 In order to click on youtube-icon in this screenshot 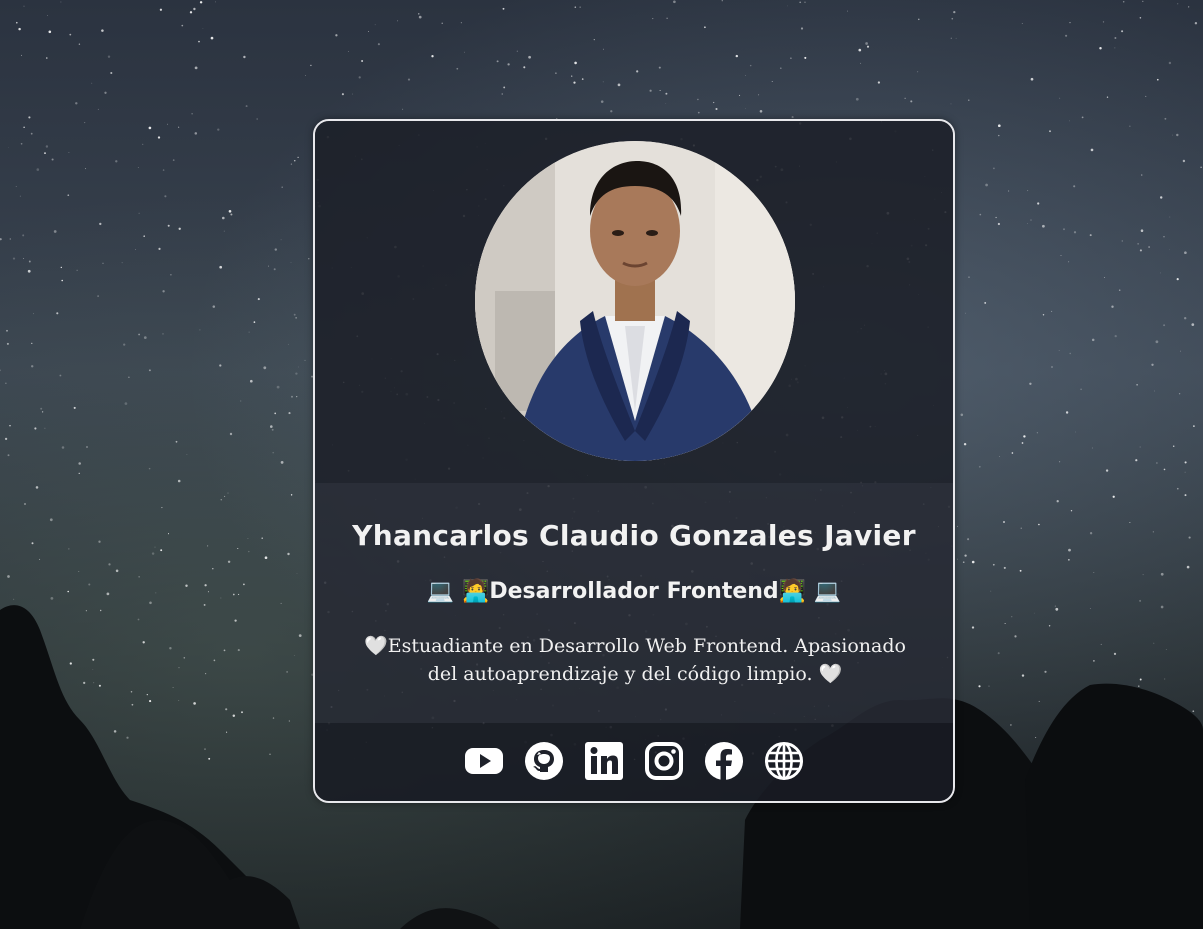, I will do `click(484, 761)`.